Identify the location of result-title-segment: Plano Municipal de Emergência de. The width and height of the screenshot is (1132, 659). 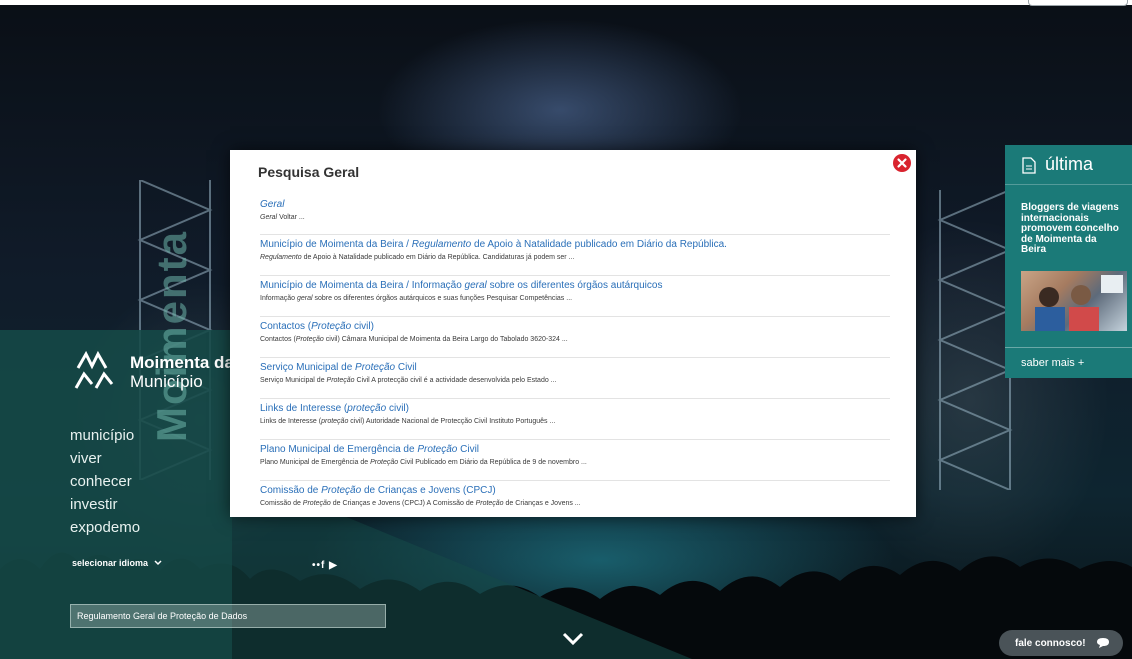
(339, 449).